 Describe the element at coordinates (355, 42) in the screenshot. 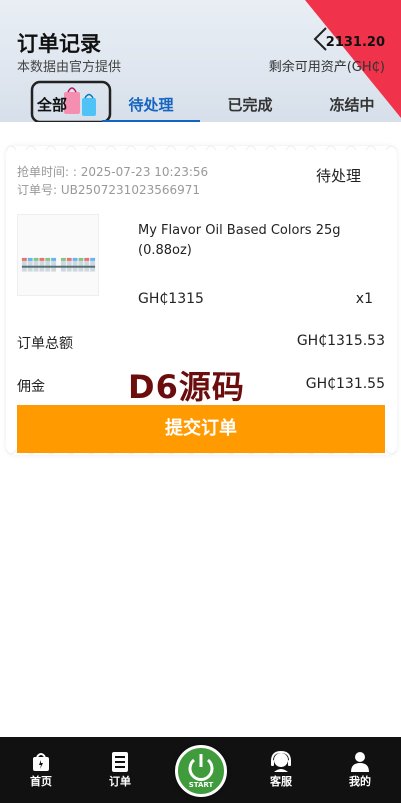

I see `balance-amount: 2131.20` at that location.